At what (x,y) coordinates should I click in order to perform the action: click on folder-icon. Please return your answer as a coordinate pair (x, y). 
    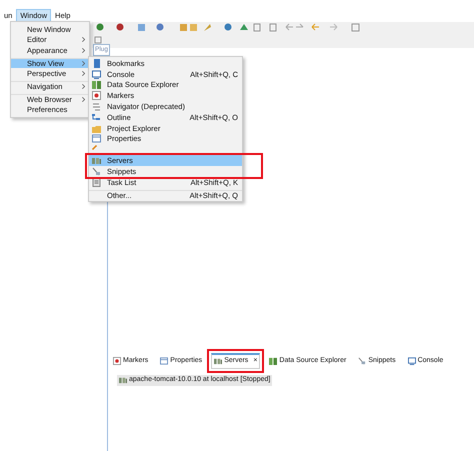
    Looking at the image, I should click on (96, 128).